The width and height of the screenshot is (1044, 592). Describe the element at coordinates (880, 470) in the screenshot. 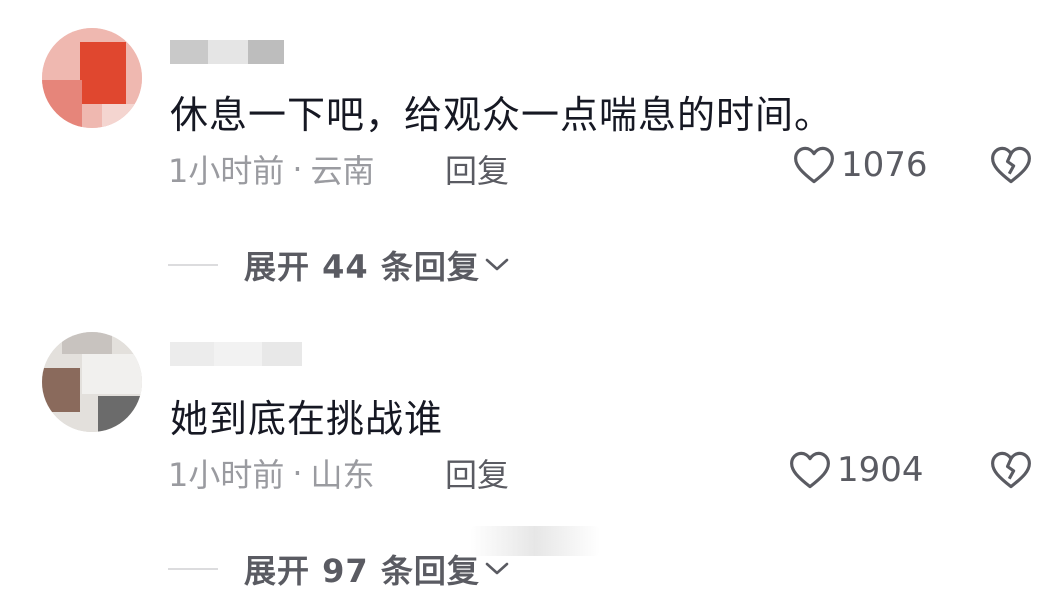

I see `like-count: 1904` at that location.